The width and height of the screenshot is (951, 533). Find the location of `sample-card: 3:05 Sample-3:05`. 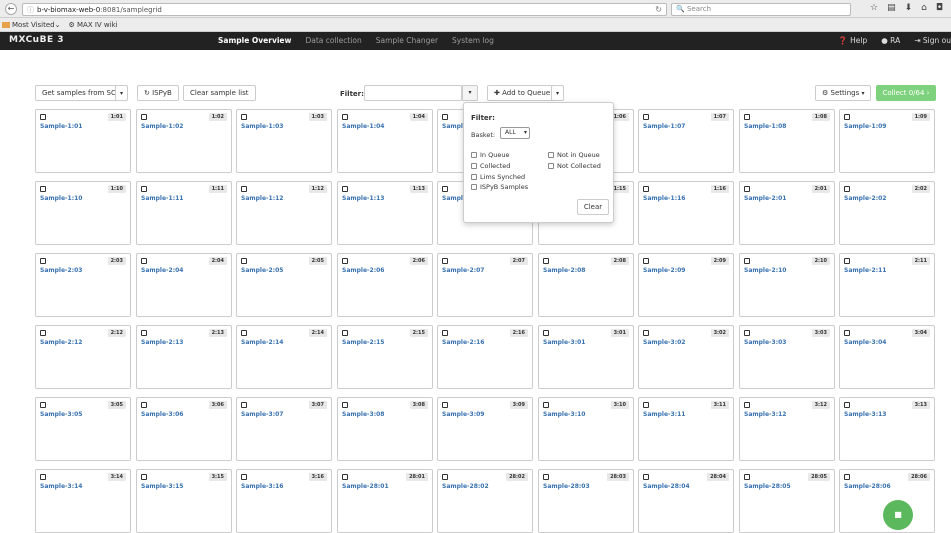

sample-card: 3:05 Sample-3:05 is located at coordinates (83, 429).